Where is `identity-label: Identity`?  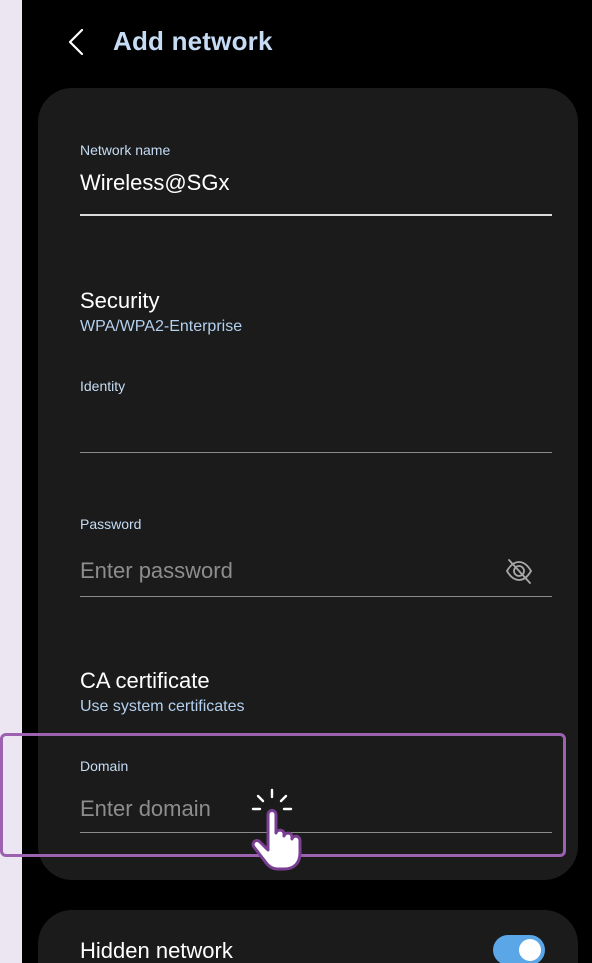
identity-label: Identity is located at coordinates (103, 386).